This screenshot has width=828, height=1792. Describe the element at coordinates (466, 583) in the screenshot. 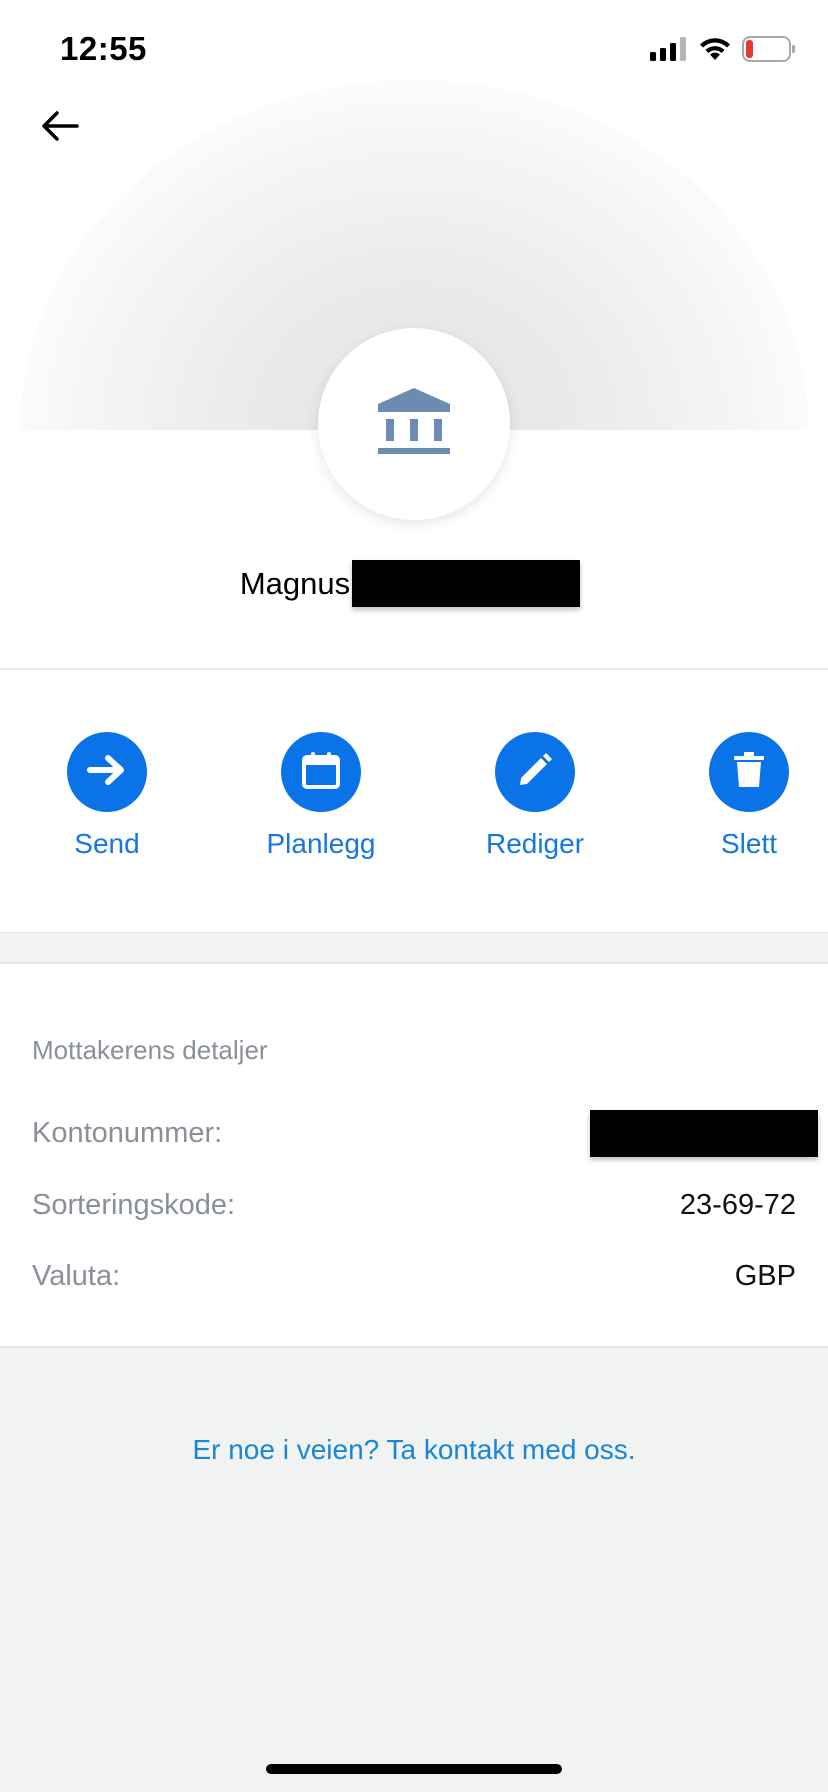

I see `redacted-last-name` at that location.